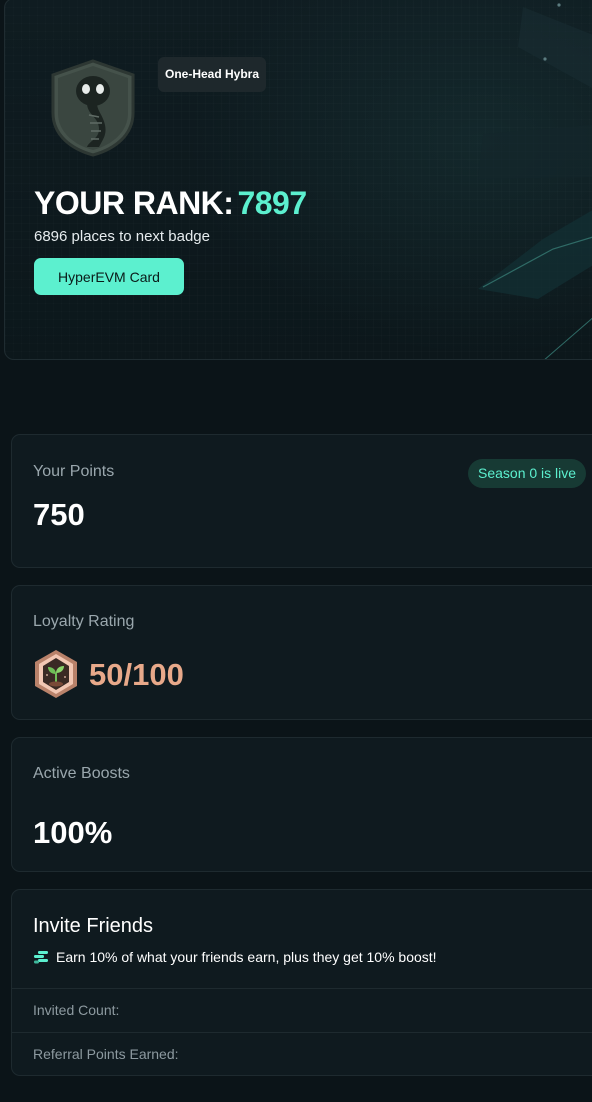 This screenshot has width=592, height=1102. I want to click on boosts-value: 100%, so click(73, 832).